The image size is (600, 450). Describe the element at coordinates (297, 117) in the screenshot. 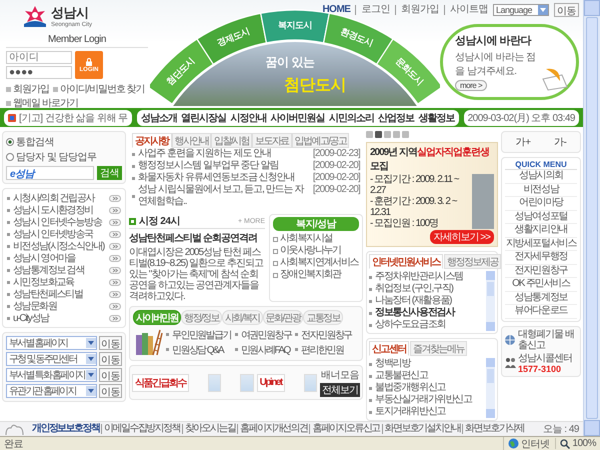

I see `menu-item: 사이버민원실` at that location.